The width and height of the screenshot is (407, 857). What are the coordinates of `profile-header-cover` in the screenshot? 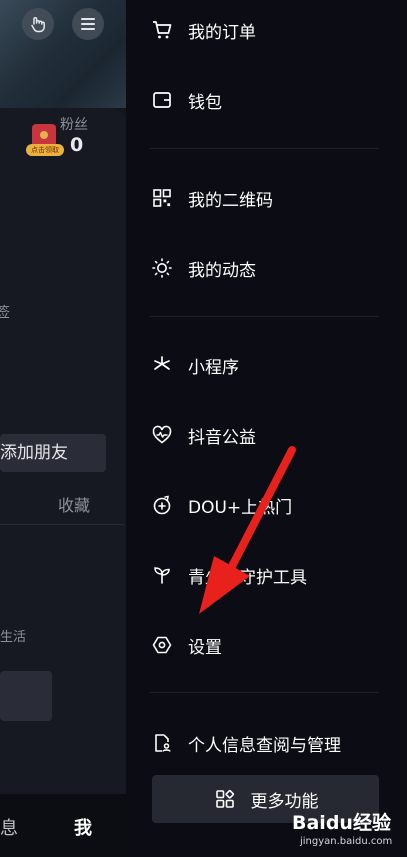 It's located at (63, 54).